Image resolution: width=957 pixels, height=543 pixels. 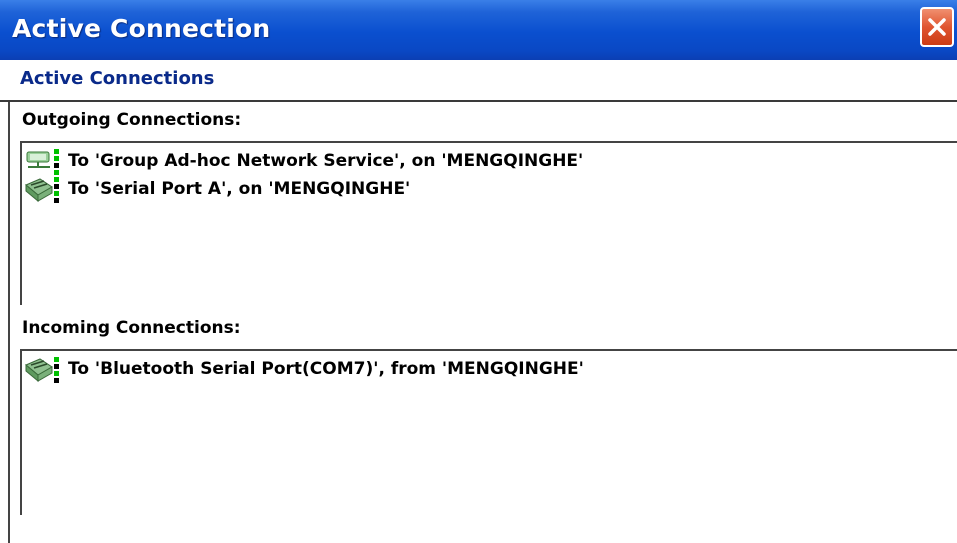 What do you see at coordinates (131, 328) in the screenshot?
I see `incoming-connections-label: Incoming Connections:` at bounding box center [131, 328].